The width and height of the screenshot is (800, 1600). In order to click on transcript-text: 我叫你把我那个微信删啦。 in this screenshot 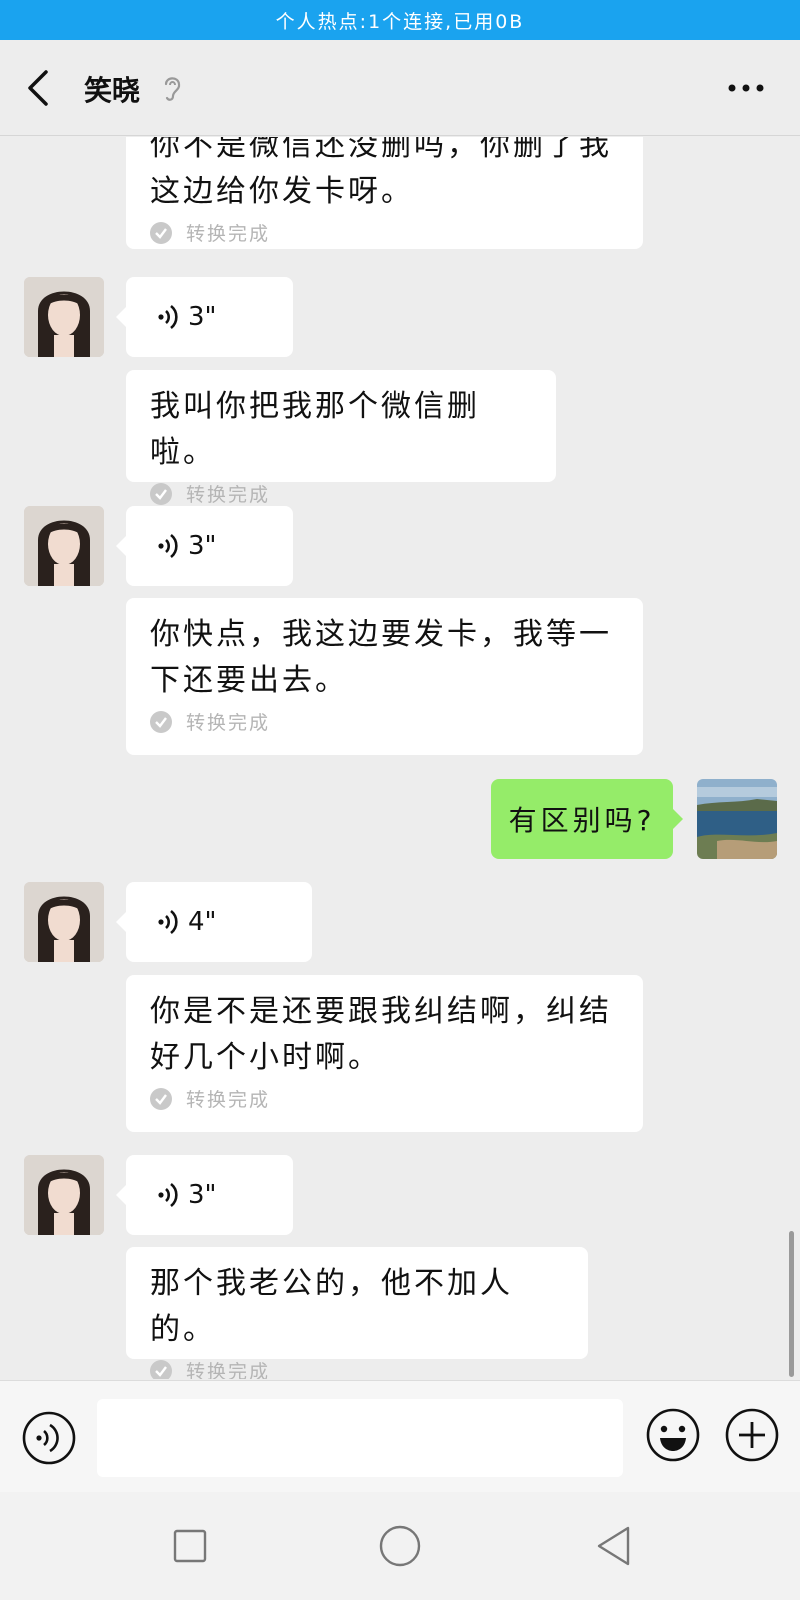, I will do `click(315, 429)`.